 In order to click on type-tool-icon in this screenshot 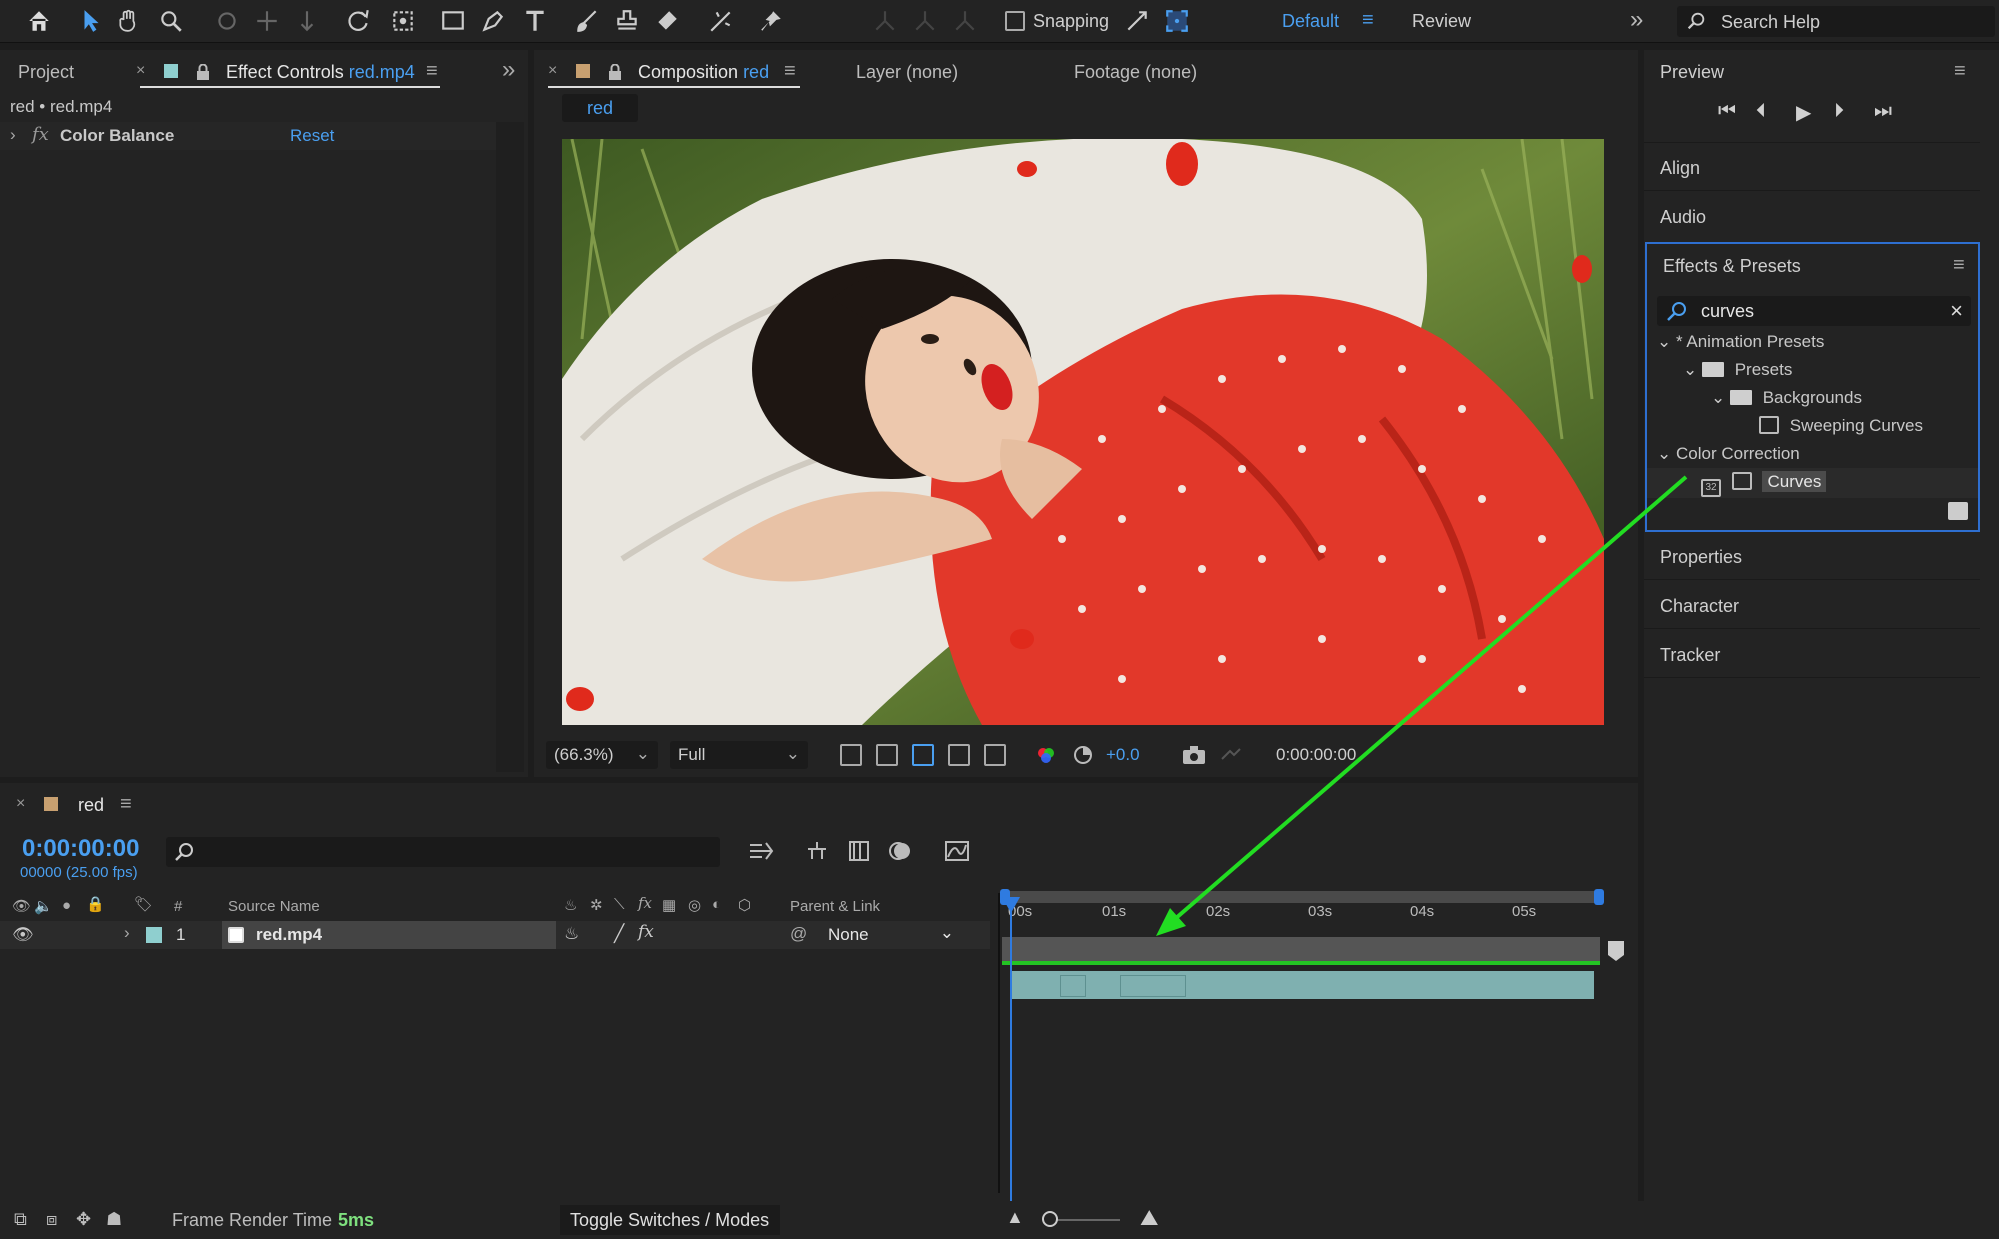, I will do `click(535, 21)`.